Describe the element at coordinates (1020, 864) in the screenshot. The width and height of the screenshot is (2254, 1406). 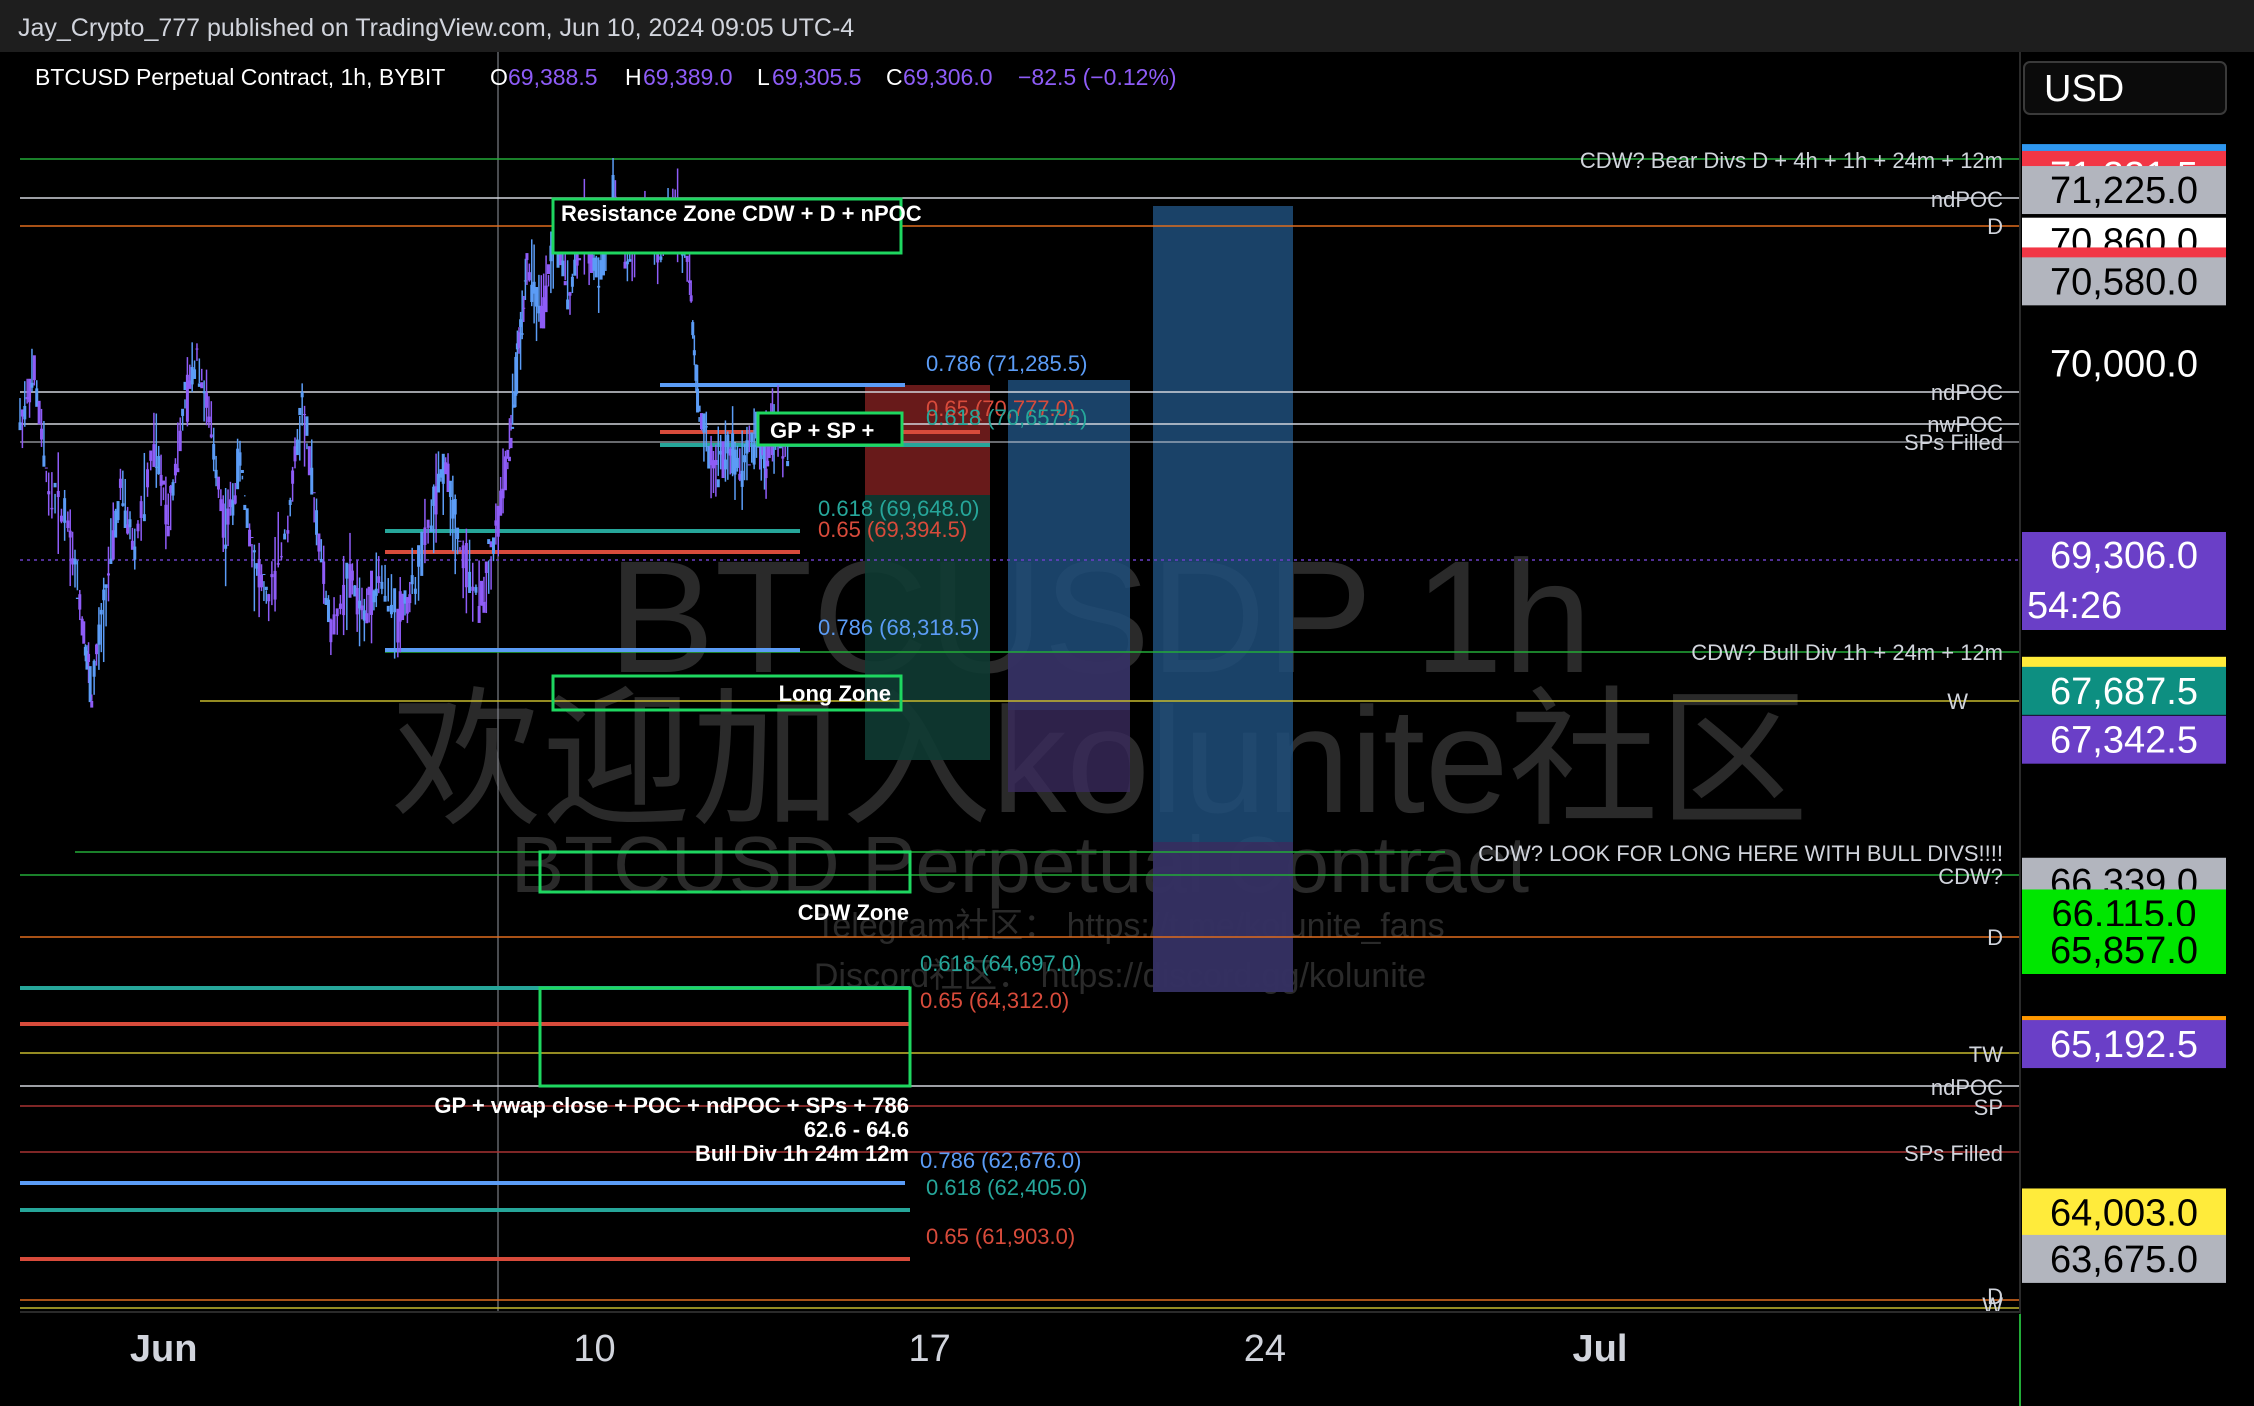
I see `watermark-sub: BTCUSD Perpetual Contract` at that location.